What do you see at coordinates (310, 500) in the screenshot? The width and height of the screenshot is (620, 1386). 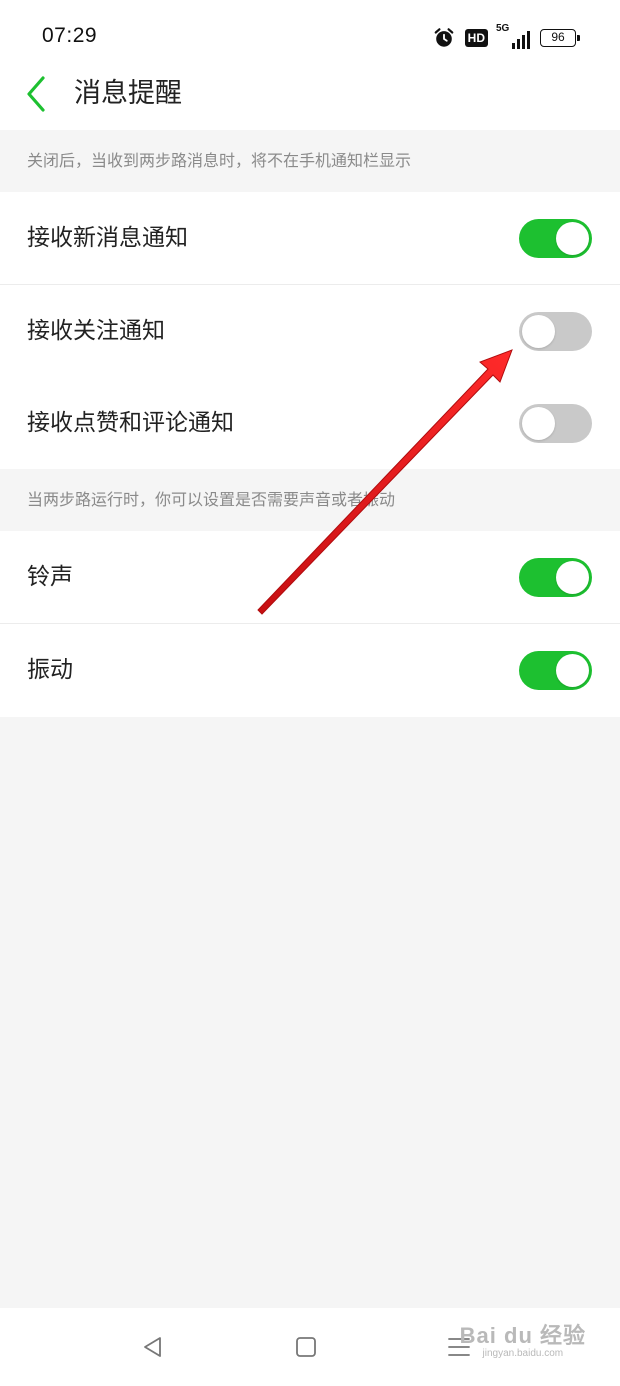 I see `section-hint-sound: 当两步路运行时，你可以设置是否需要声音或者振动` at bounding box center [310, 500].